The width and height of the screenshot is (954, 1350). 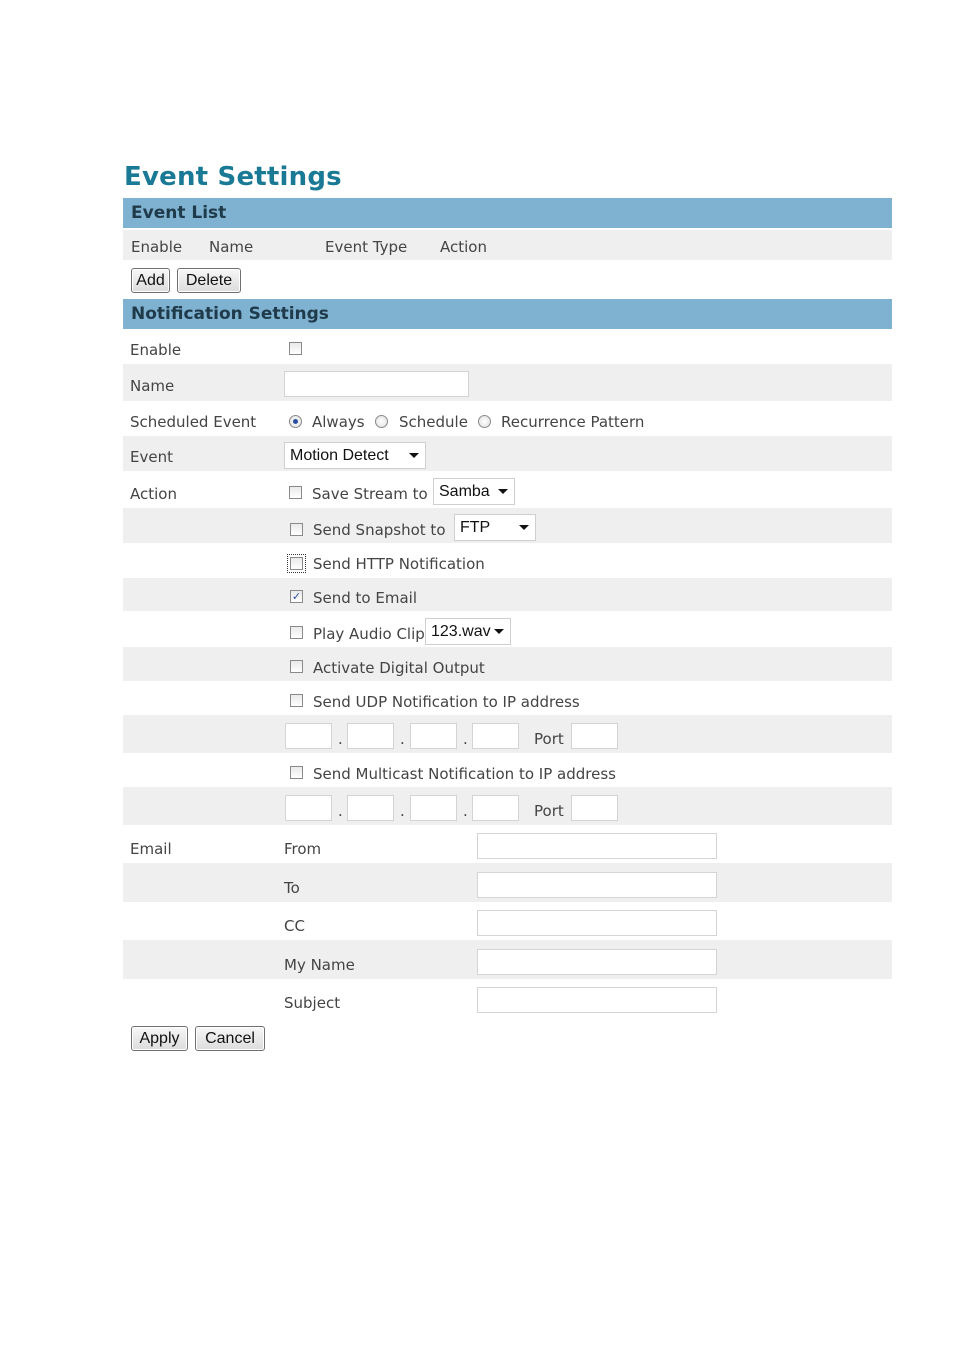 What do you see at coordinates (152, 386) in the screenshot?
I see `name-label: Name` at bounding box center [152, 386].